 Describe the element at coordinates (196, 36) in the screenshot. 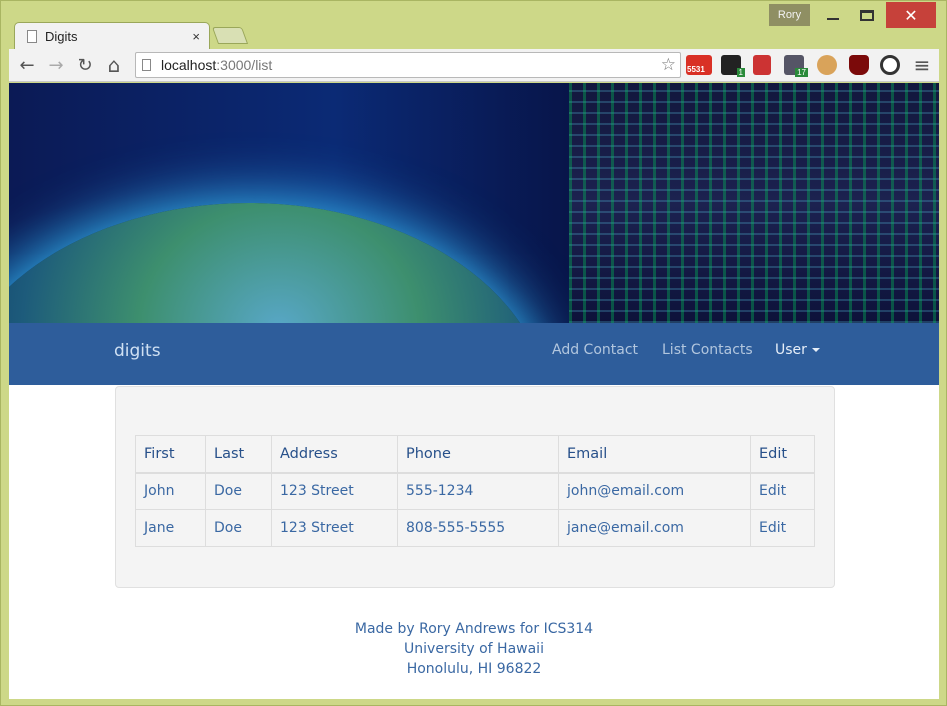

I see `tab-close-icon: ×` at that location.